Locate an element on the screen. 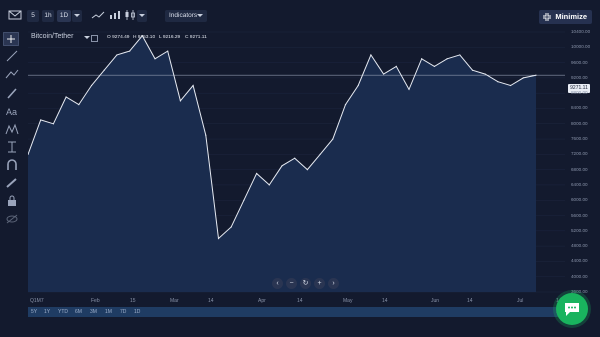 The image size is (600, 337). y-tick-label: 6000.00 is located at coordinates (579, 200).